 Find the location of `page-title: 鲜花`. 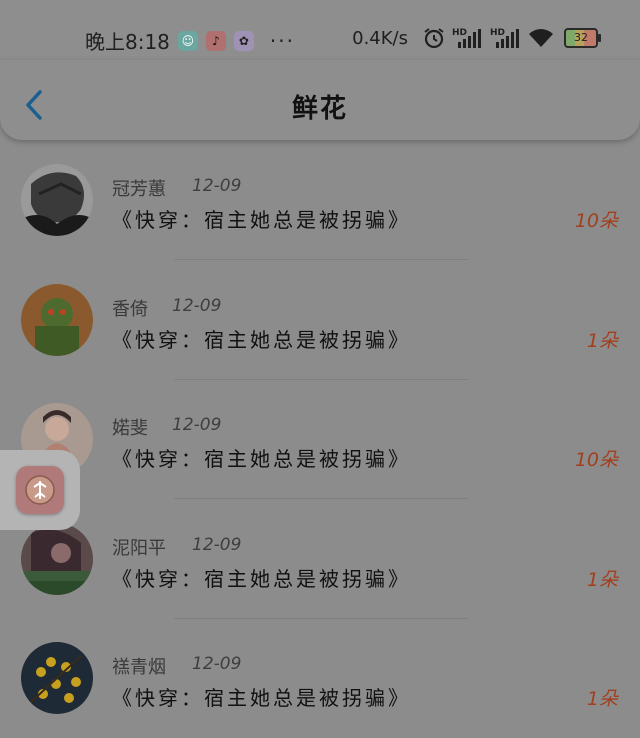

page-title: 鲜花 is located at coordinates (319, 109).